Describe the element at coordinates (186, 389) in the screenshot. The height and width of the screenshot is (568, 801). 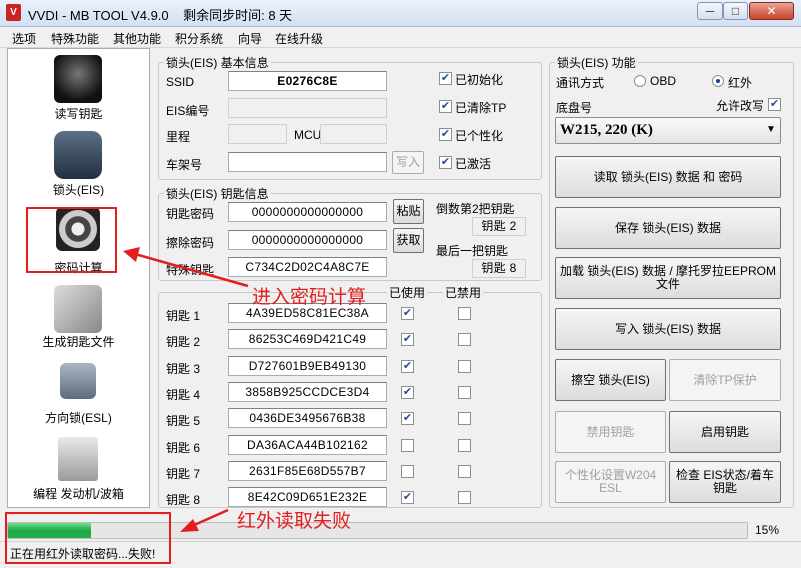
I see `annotation-arrows` at that location.